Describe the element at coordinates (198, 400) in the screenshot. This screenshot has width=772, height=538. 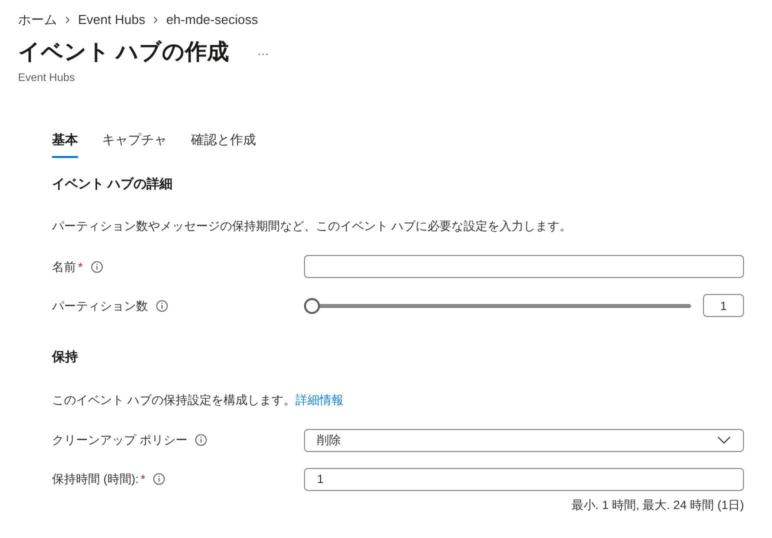
I see `section-description: このイベント ハブの保持設定を構成します。詳細情報` at that location.